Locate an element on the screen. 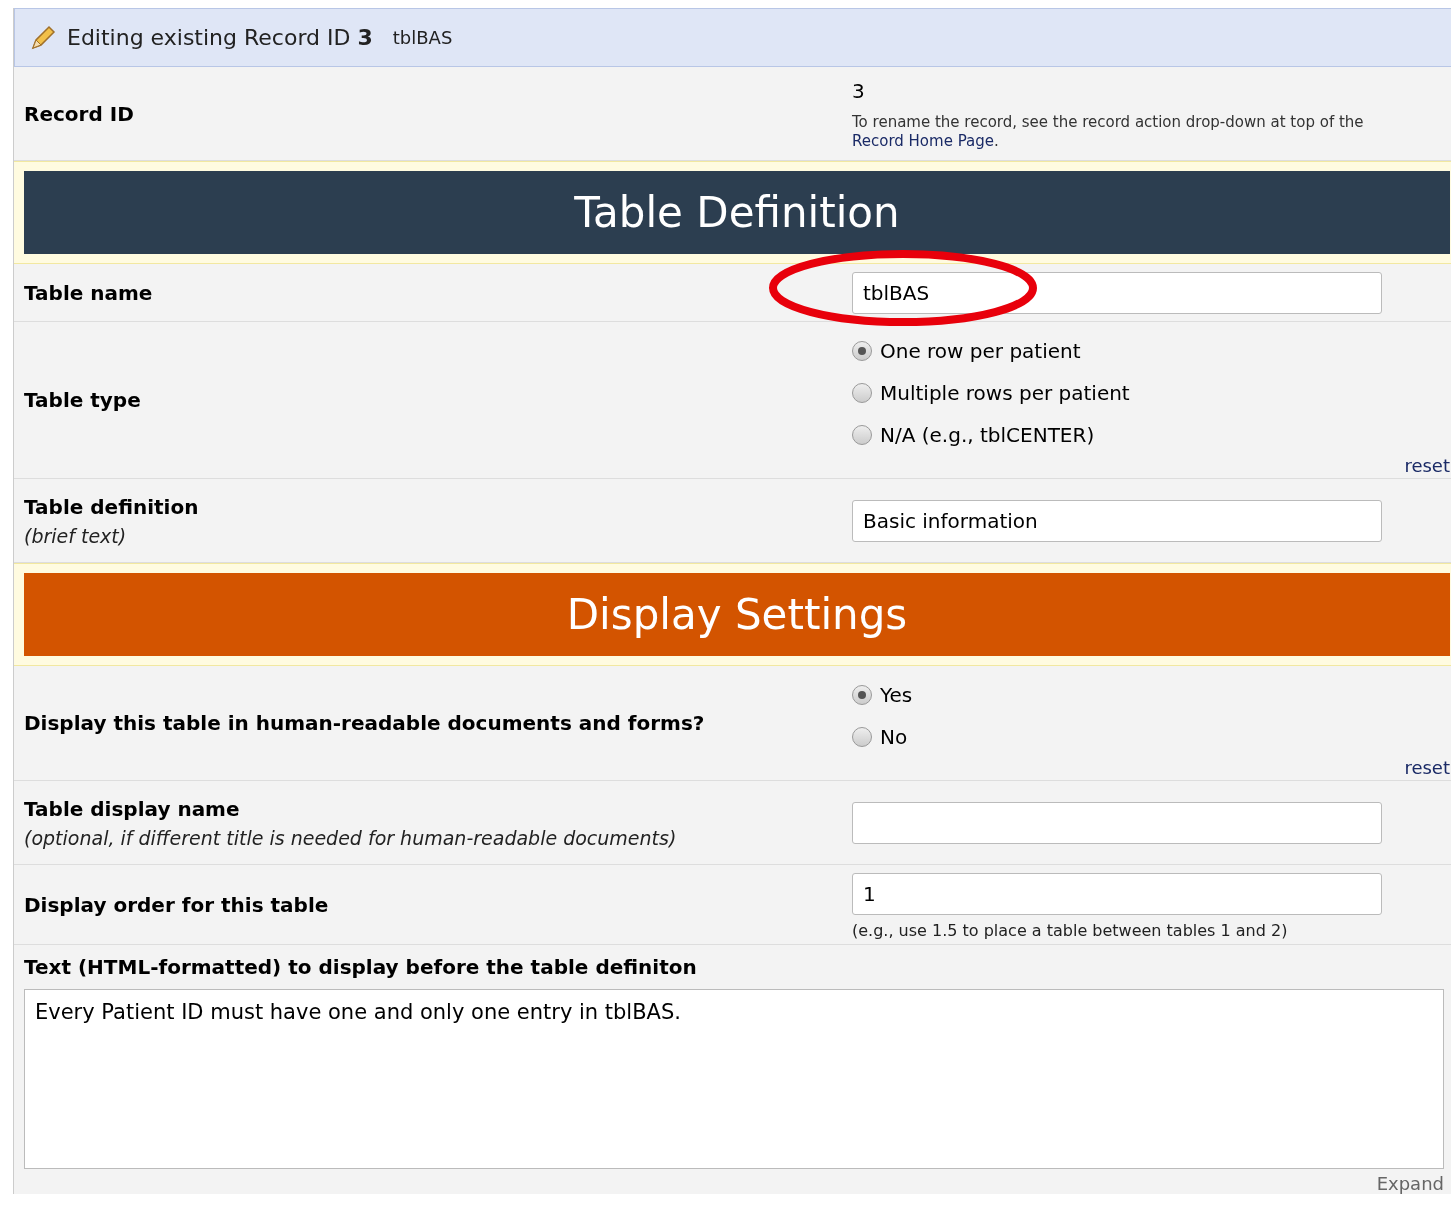 The image size is (1451, 1205). field-label: Table definition is located at coordinates (112, 506).